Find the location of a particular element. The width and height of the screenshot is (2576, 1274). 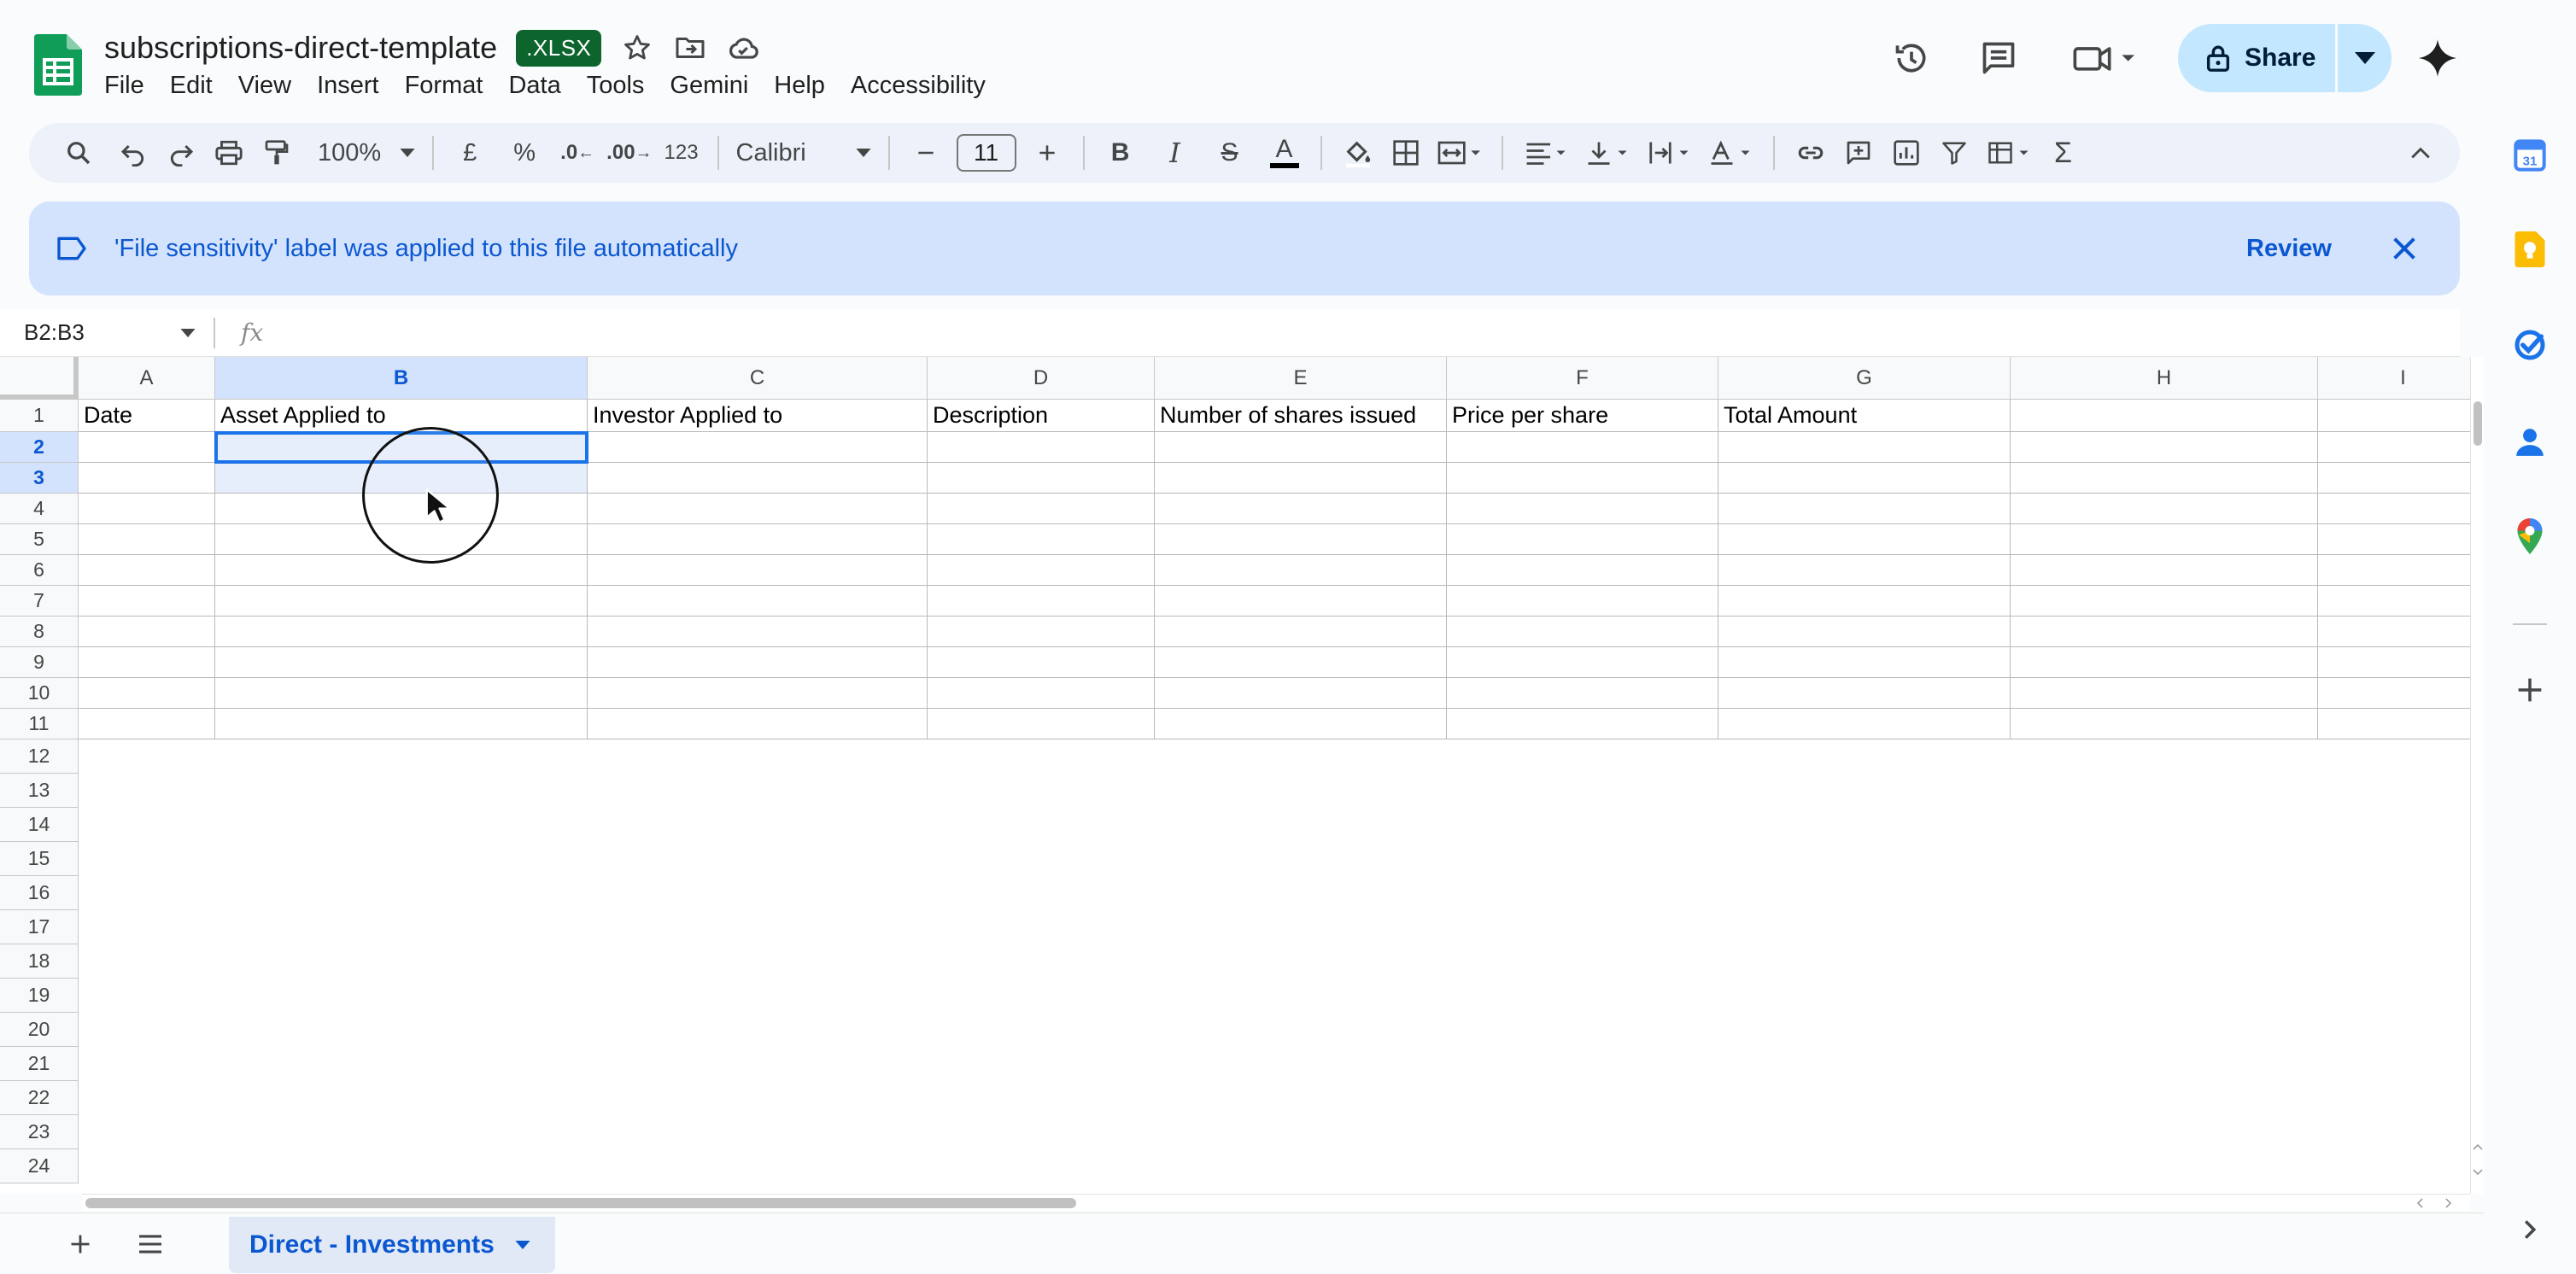

text-rotation-icon is located at coordinates (1730, 153).